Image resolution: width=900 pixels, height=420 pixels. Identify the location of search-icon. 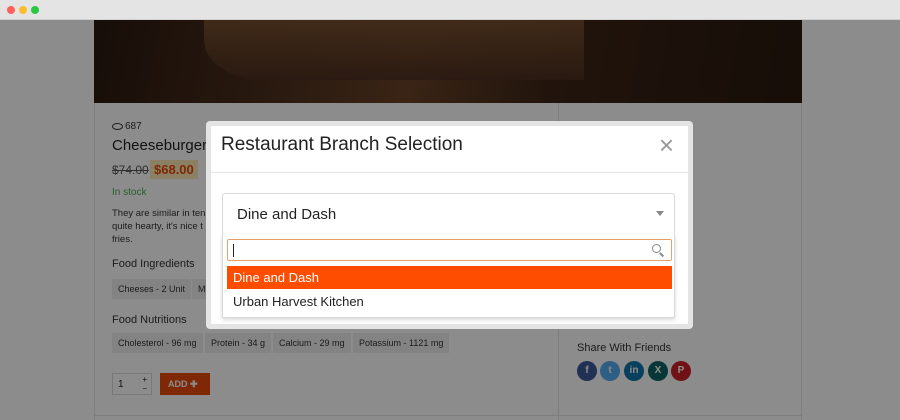
(656, 248).